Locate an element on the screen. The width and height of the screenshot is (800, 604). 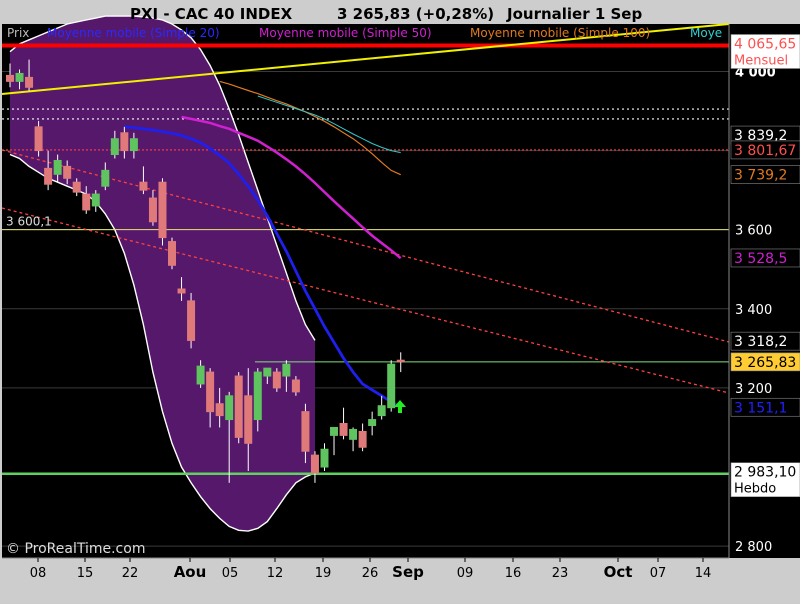
price-label-text: 3 528,5 is located at coordinates (760, 259).